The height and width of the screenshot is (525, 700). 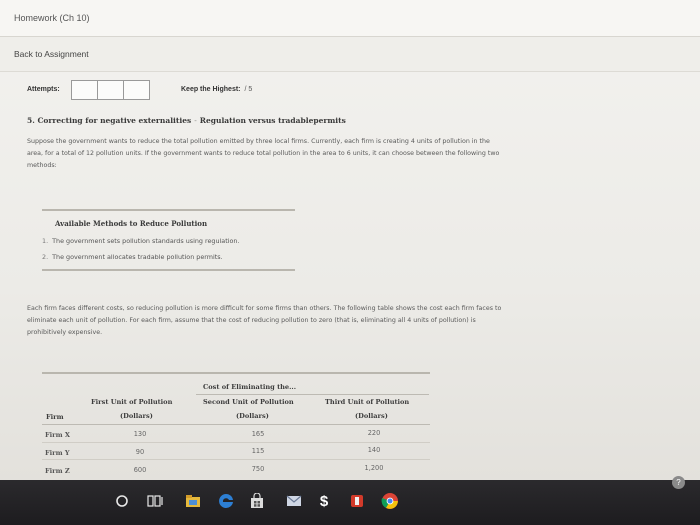 I want to click on cost-line-3: prohibitively expensive., so click(x=65, y=332).